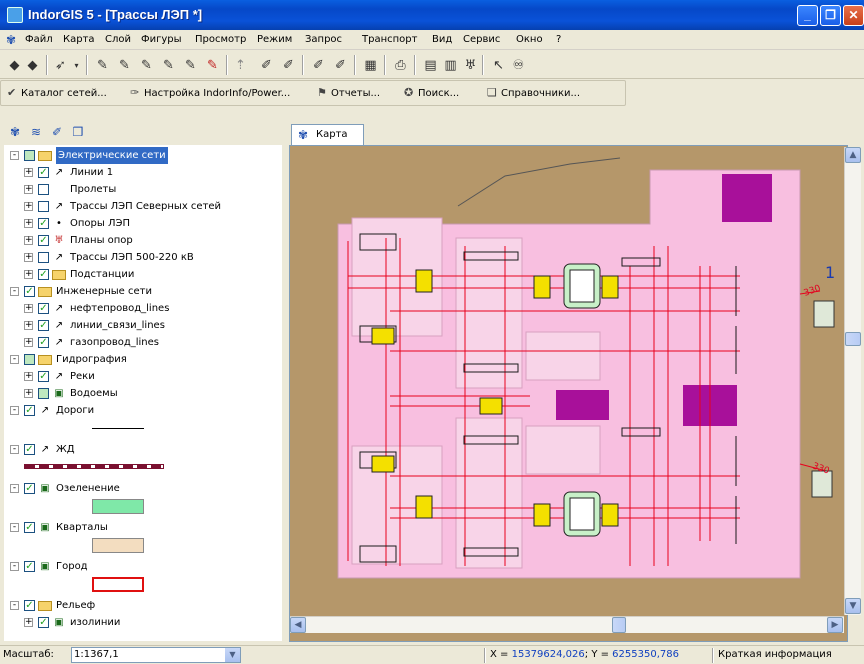  Describe the element at coordinates (430, 65) in the screenshot. I see `table-icon: ▤` at that location.